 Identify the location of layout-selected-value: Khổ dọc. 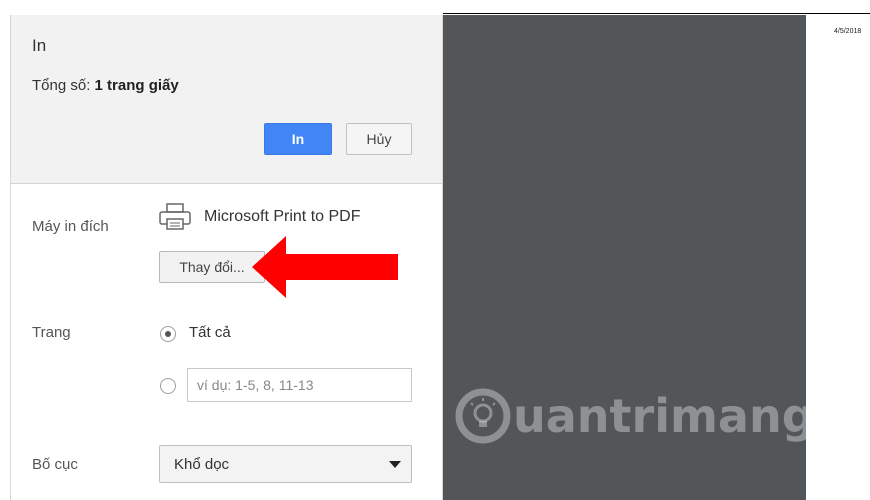
(202, 464).